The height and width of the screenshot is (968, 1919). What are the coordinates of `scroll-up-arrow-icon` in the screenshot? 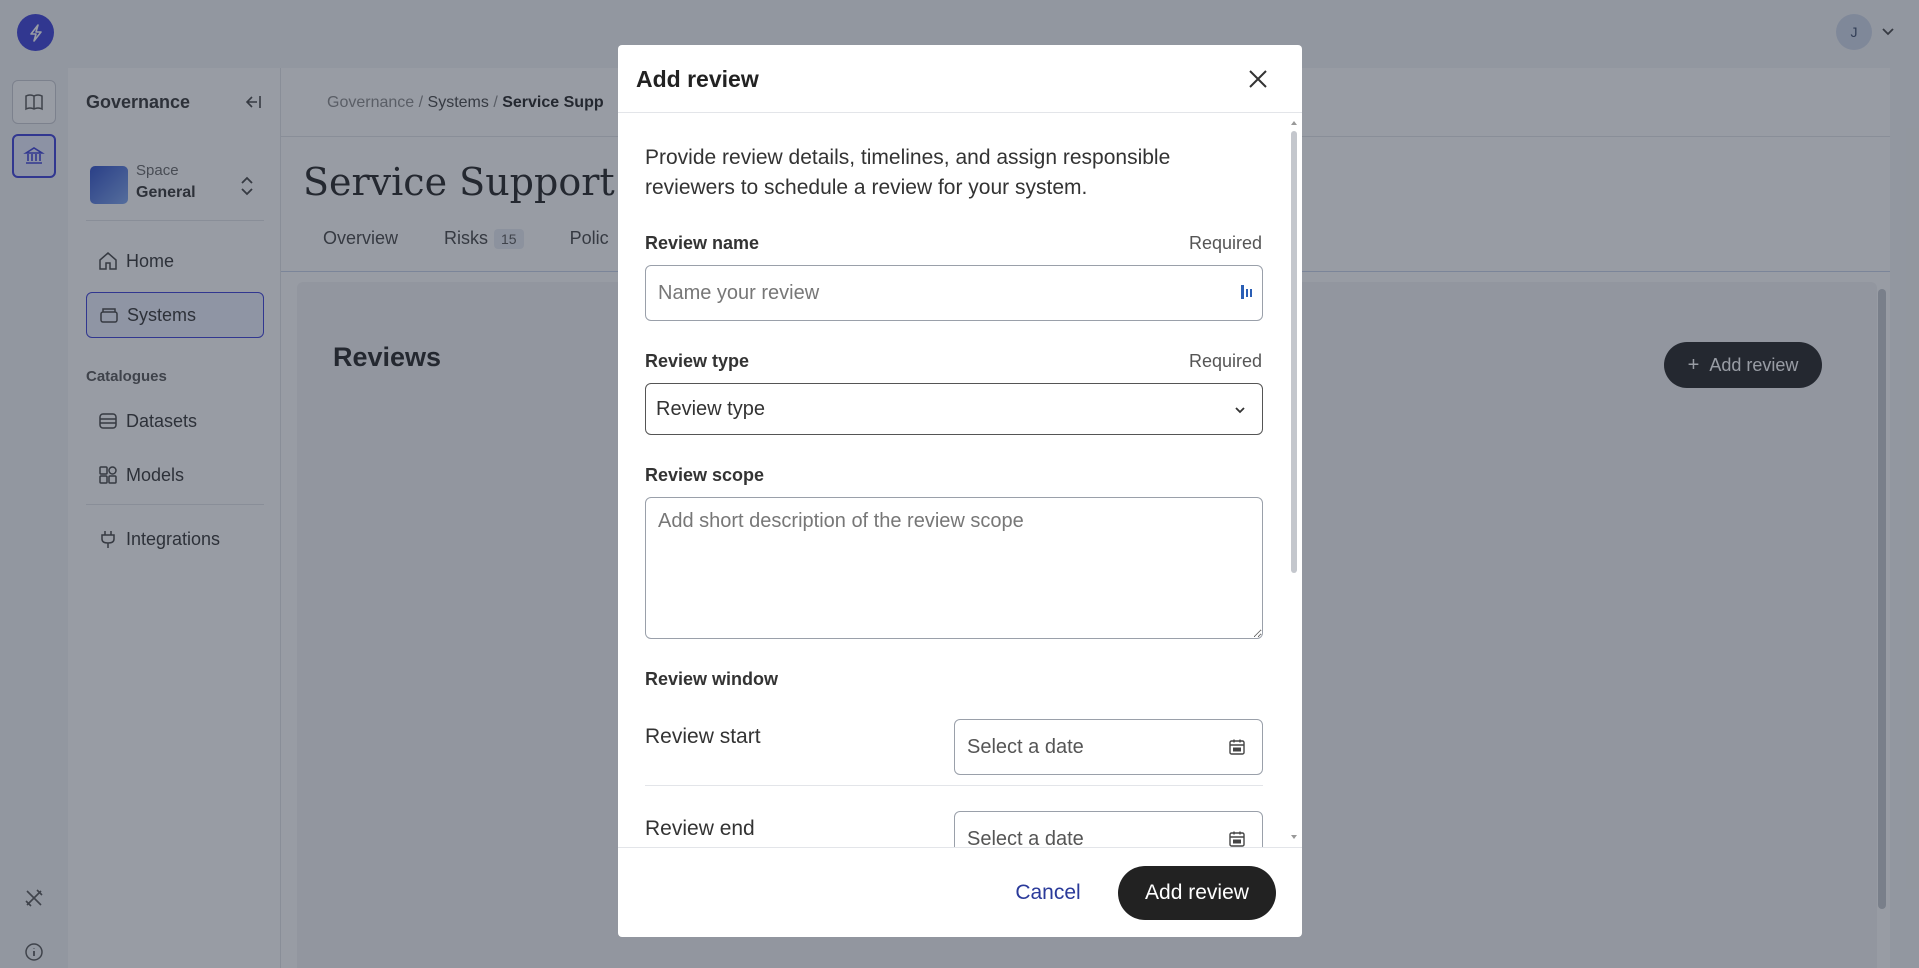 It's located at (1294, 123).